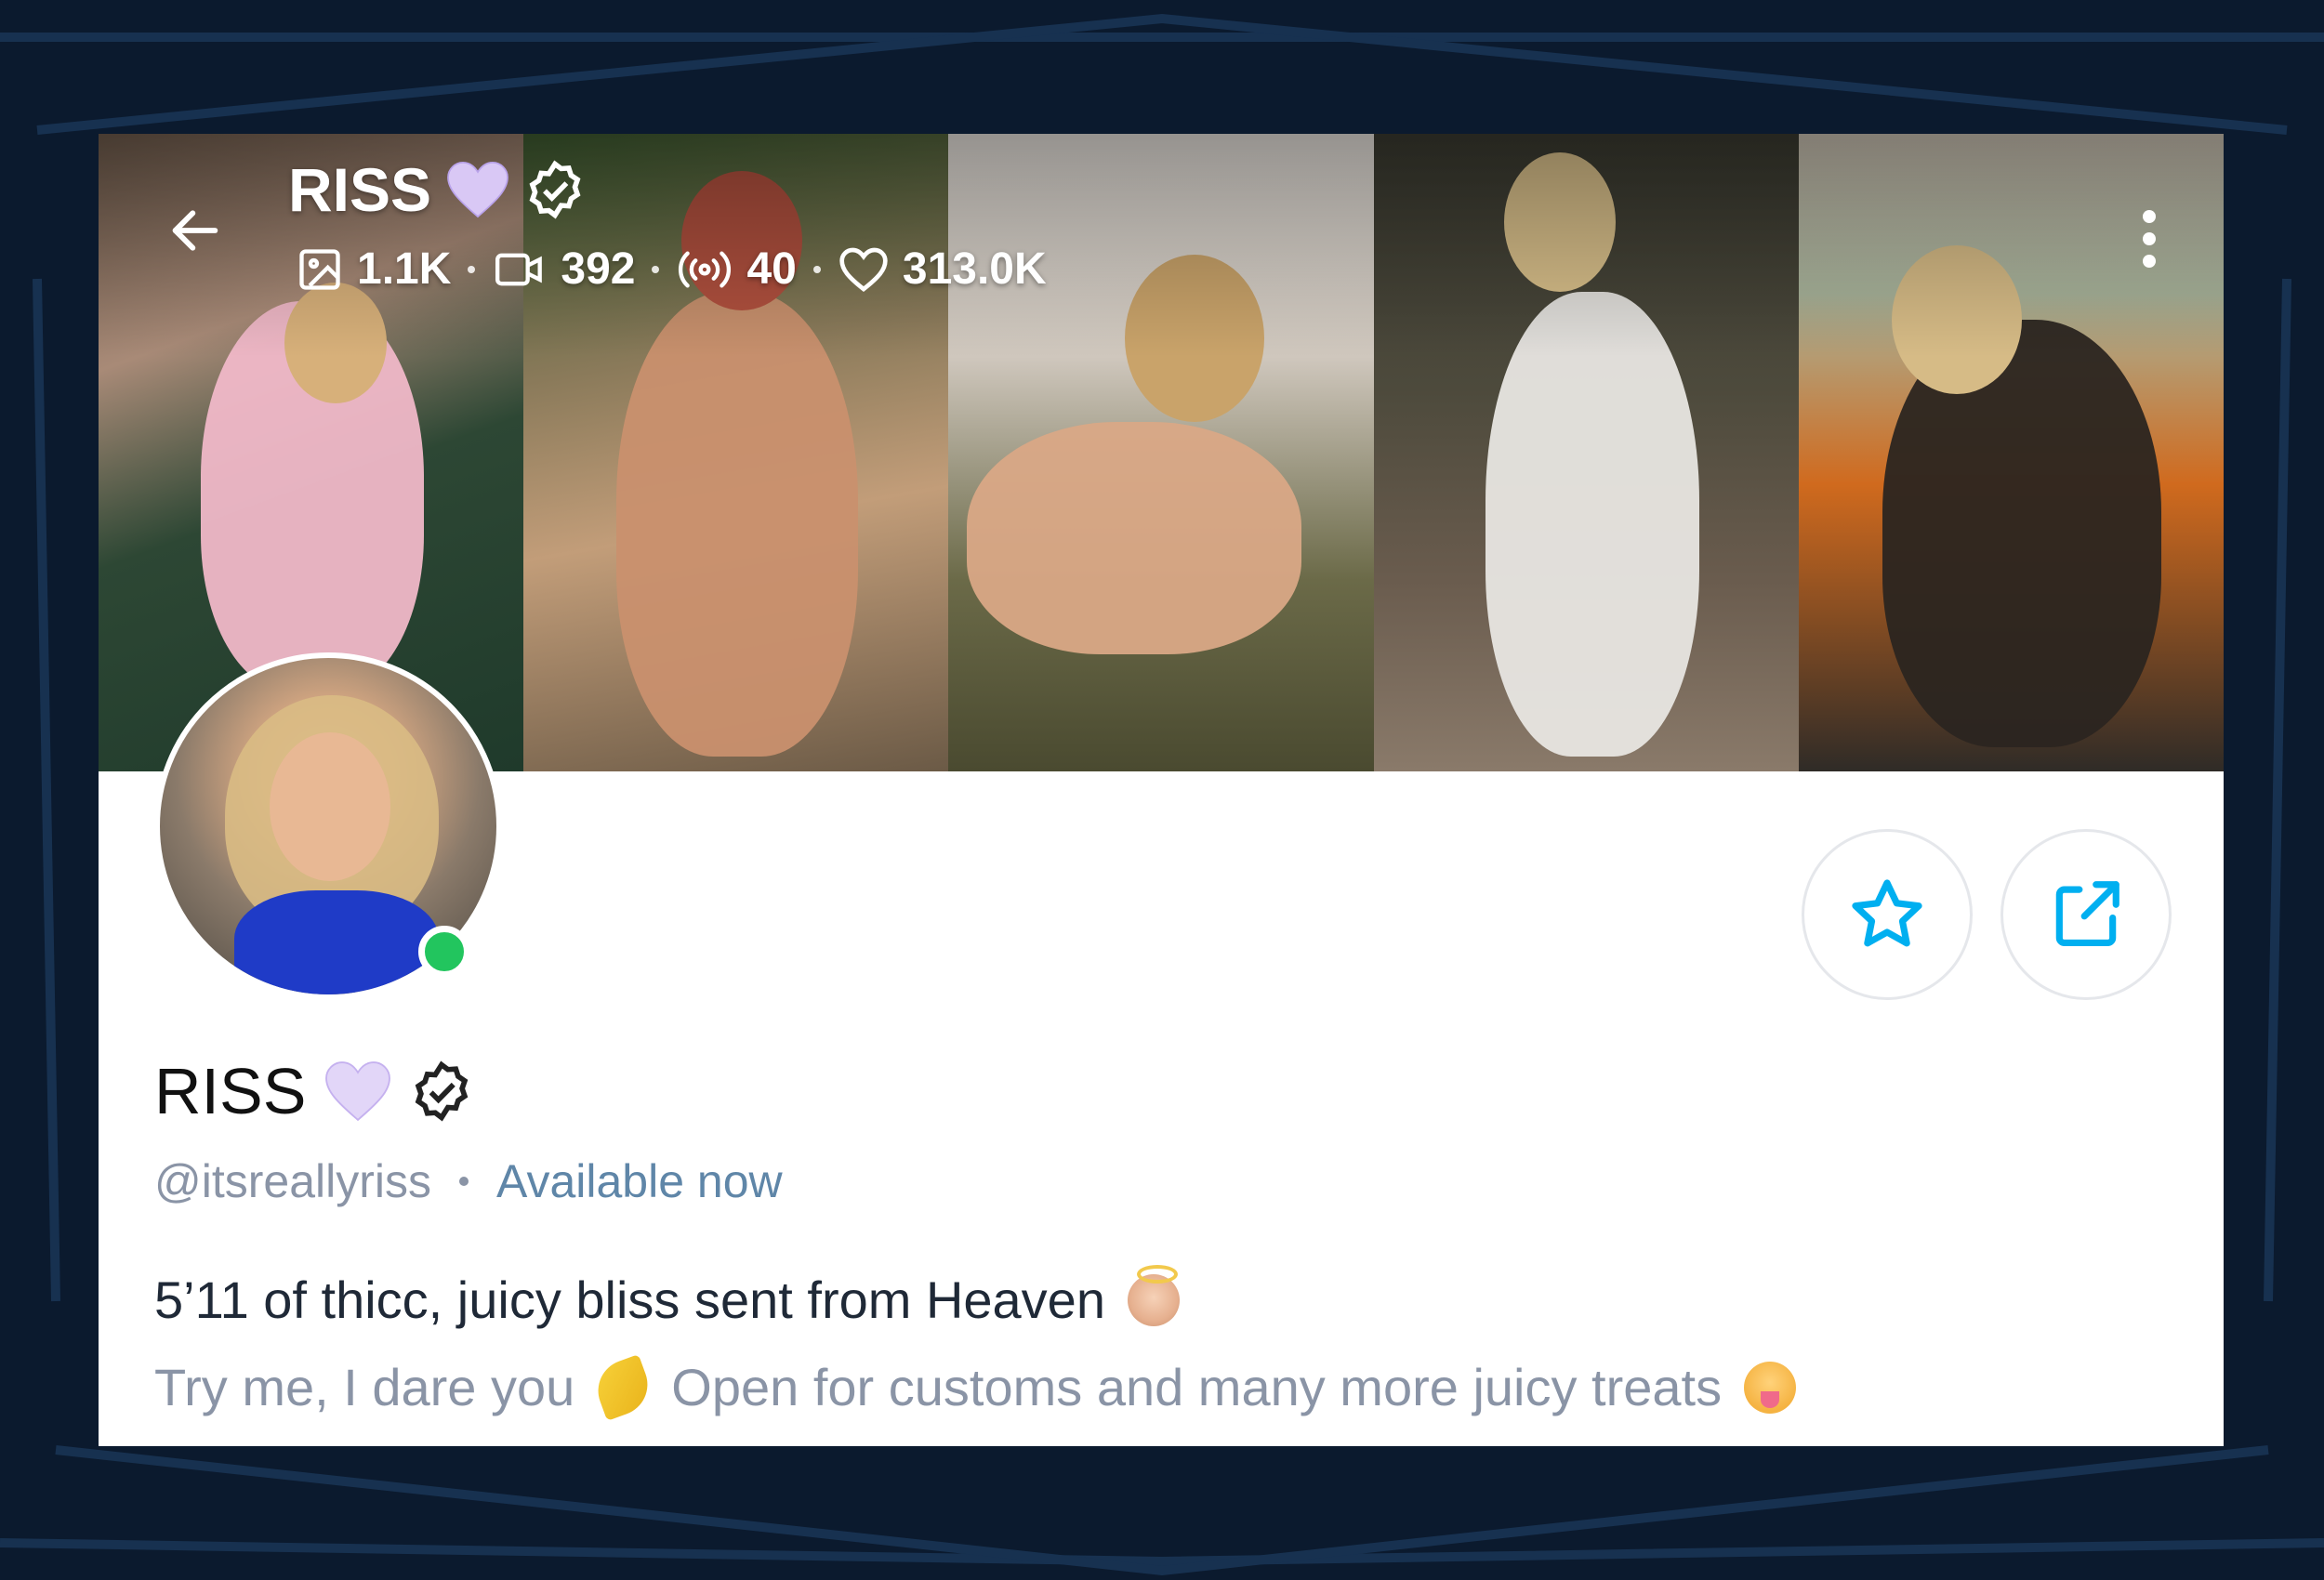 This screenshot has width=2324, height=1580. Describe the element at coordinates (1153, 1295) in the screenshot. I see `baby-angel-emoji-icon` at that location.